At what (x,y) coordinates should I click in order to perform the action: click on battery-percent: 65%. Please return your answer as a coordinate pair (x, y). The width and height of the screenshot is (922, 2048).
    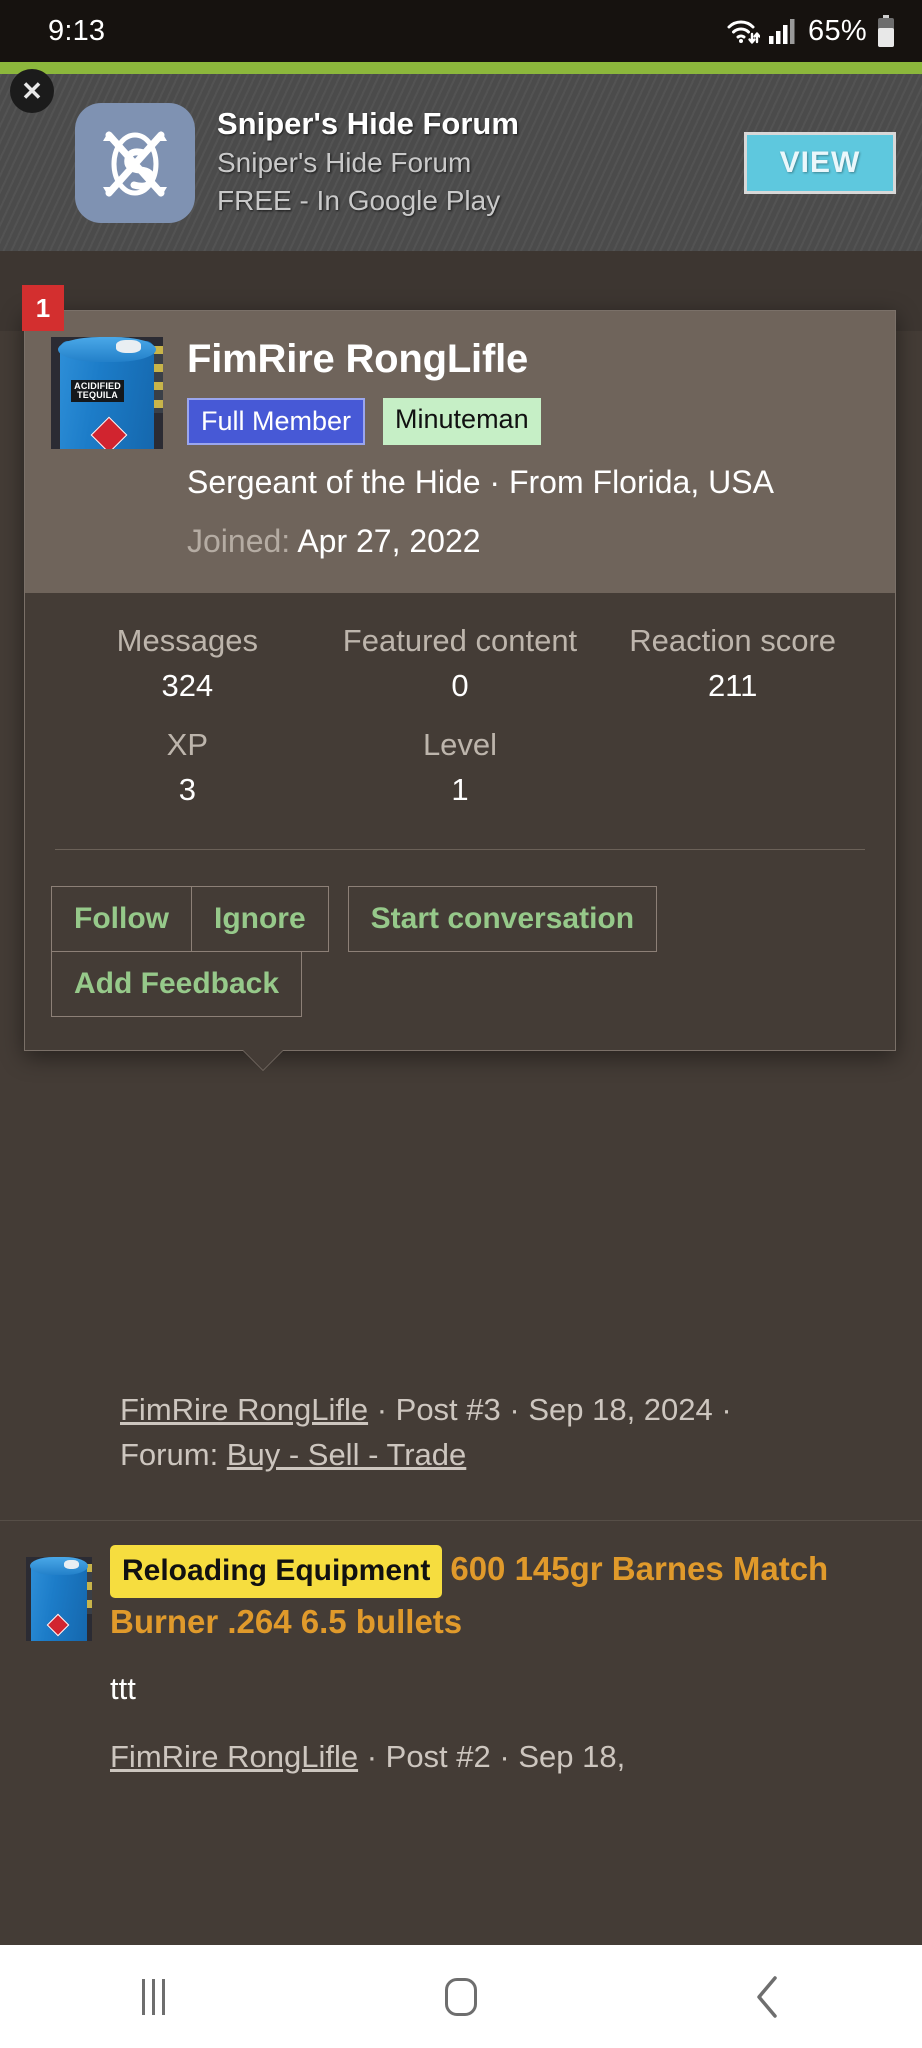
    Looking at the image, I should click on (837, 30).